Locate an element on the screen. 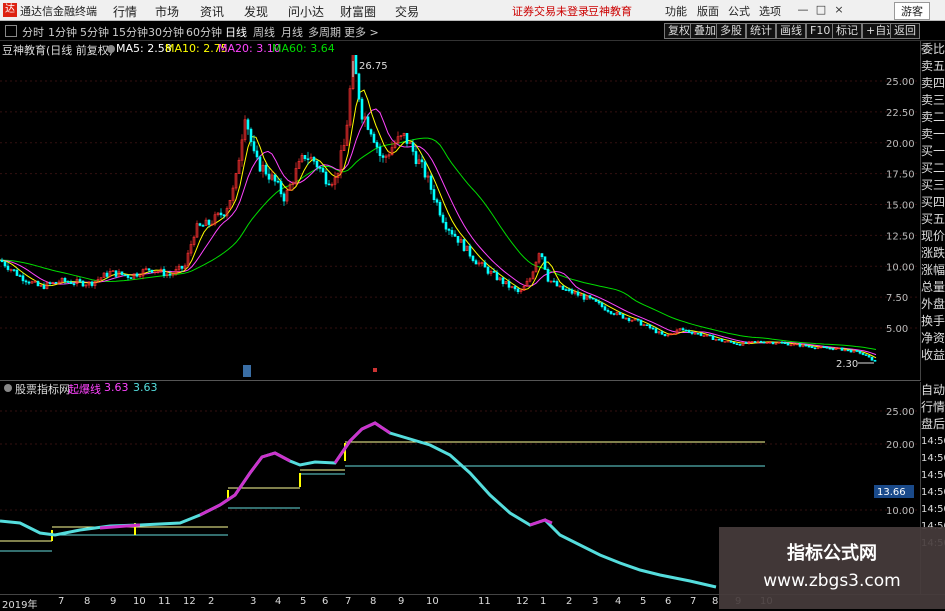 The height and width of the screenshot is (611, 945). guest-button: 游客 is located at coordinates (912, 11).